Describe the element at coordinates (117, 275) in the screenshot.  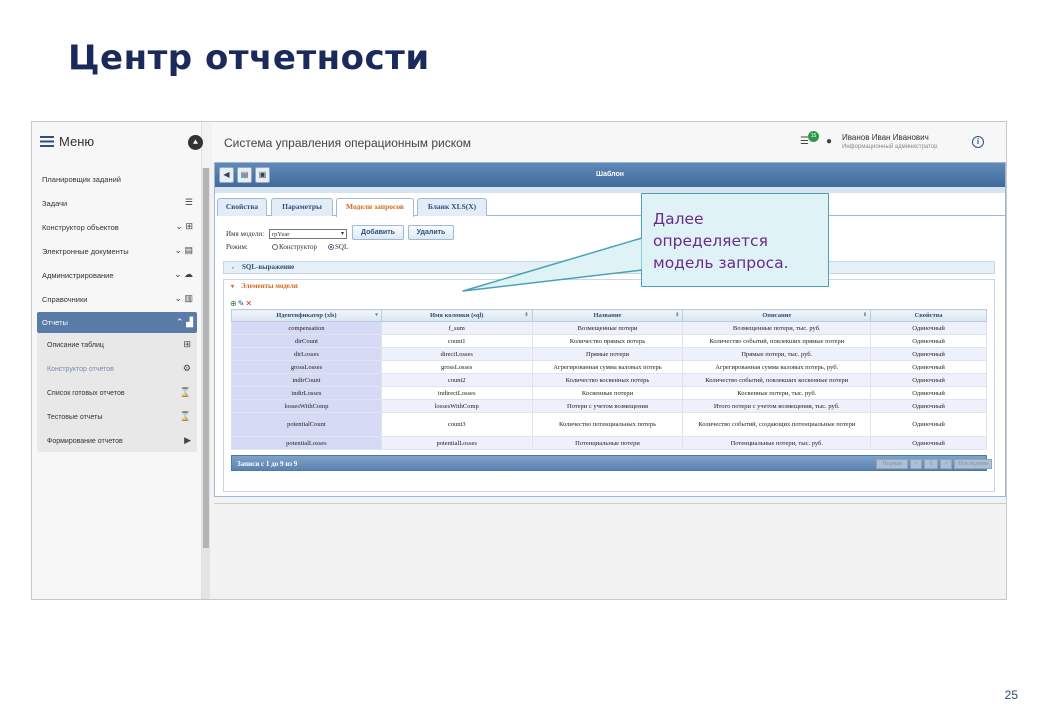
I see `sidebar-item-admin: Администрирование ⌄ ☁` at that location.